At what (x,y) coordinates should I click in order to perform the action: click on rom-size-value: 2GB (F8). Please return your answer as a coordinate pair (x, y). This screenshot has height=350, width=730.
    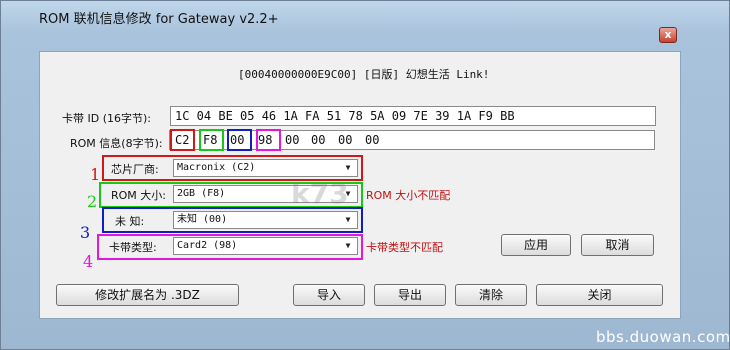
    Looking at the image, I should click on (201, 193).